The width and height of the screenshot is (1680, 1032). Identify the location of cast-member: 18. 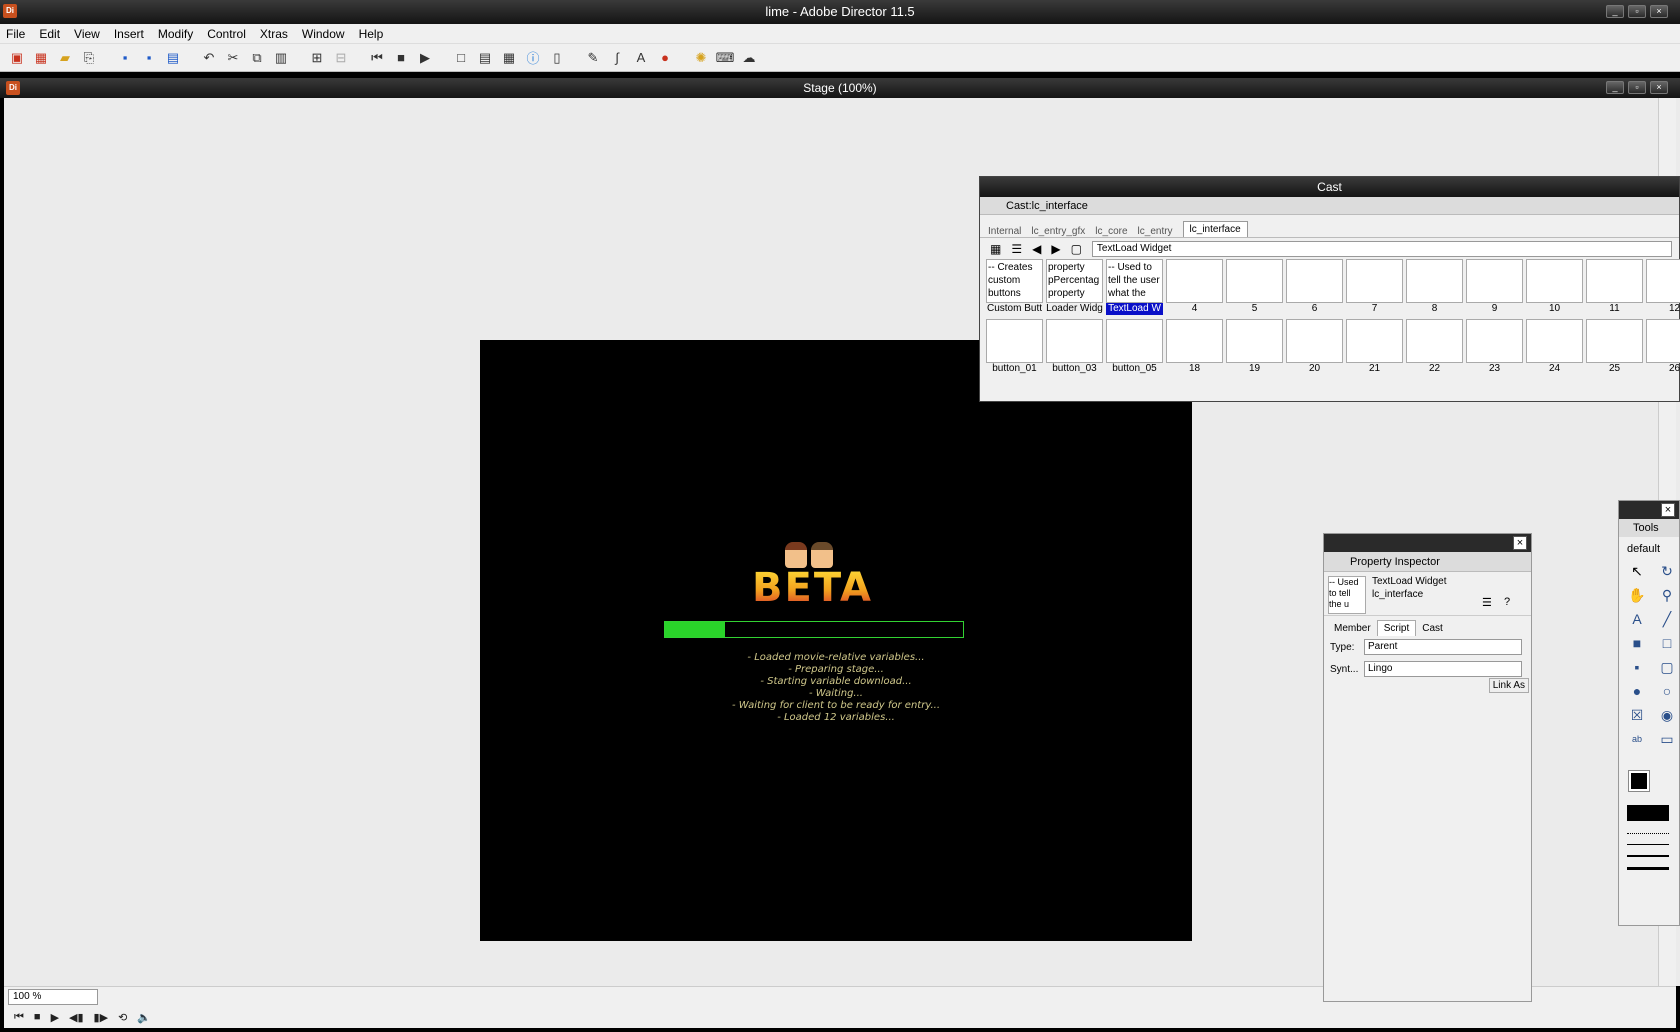
(1194, 347).